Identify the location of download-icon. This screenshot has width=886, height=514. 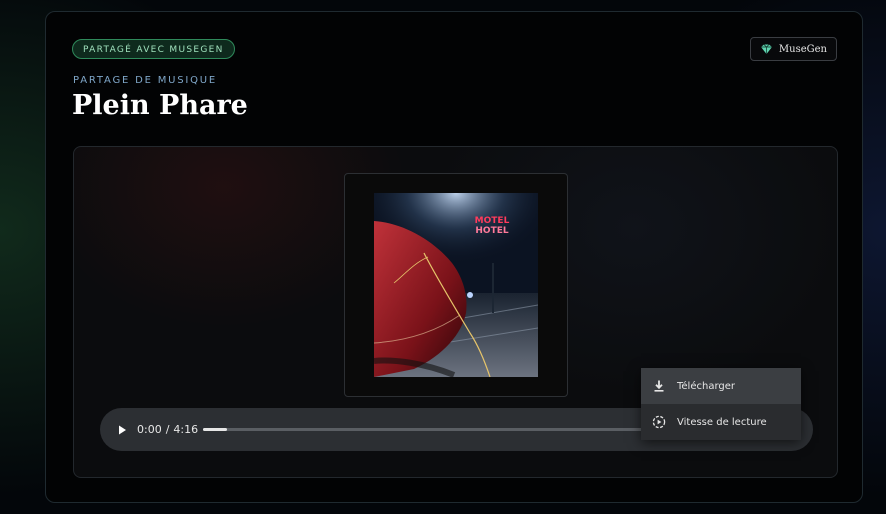
(659, 386).